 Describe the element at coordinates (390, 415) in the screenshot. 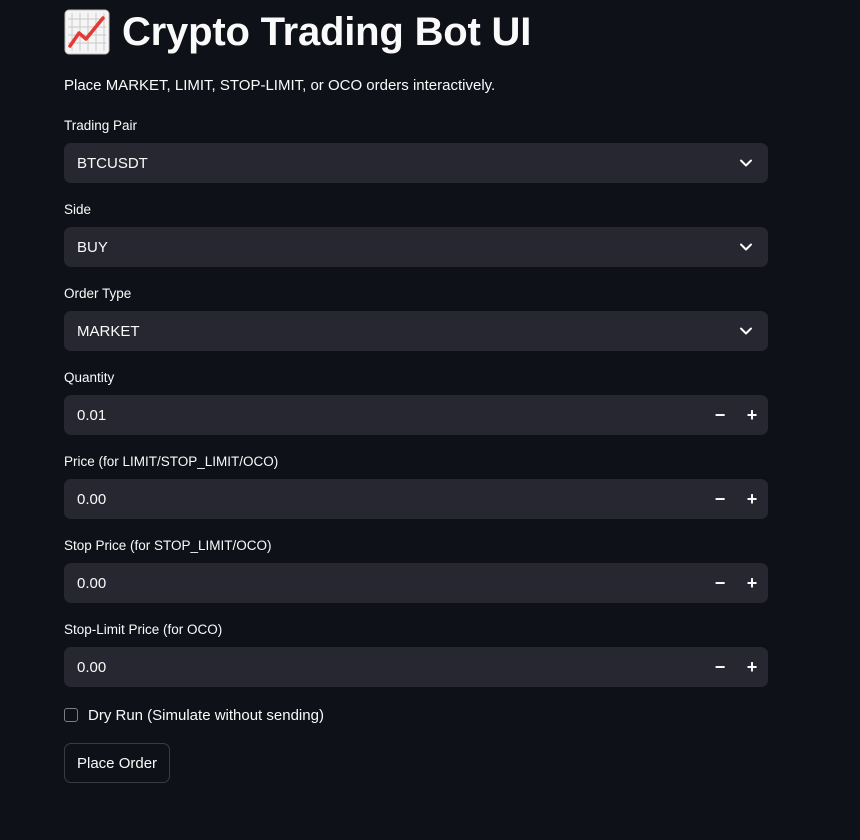

I see `quantity-input: 0.01` at that location.